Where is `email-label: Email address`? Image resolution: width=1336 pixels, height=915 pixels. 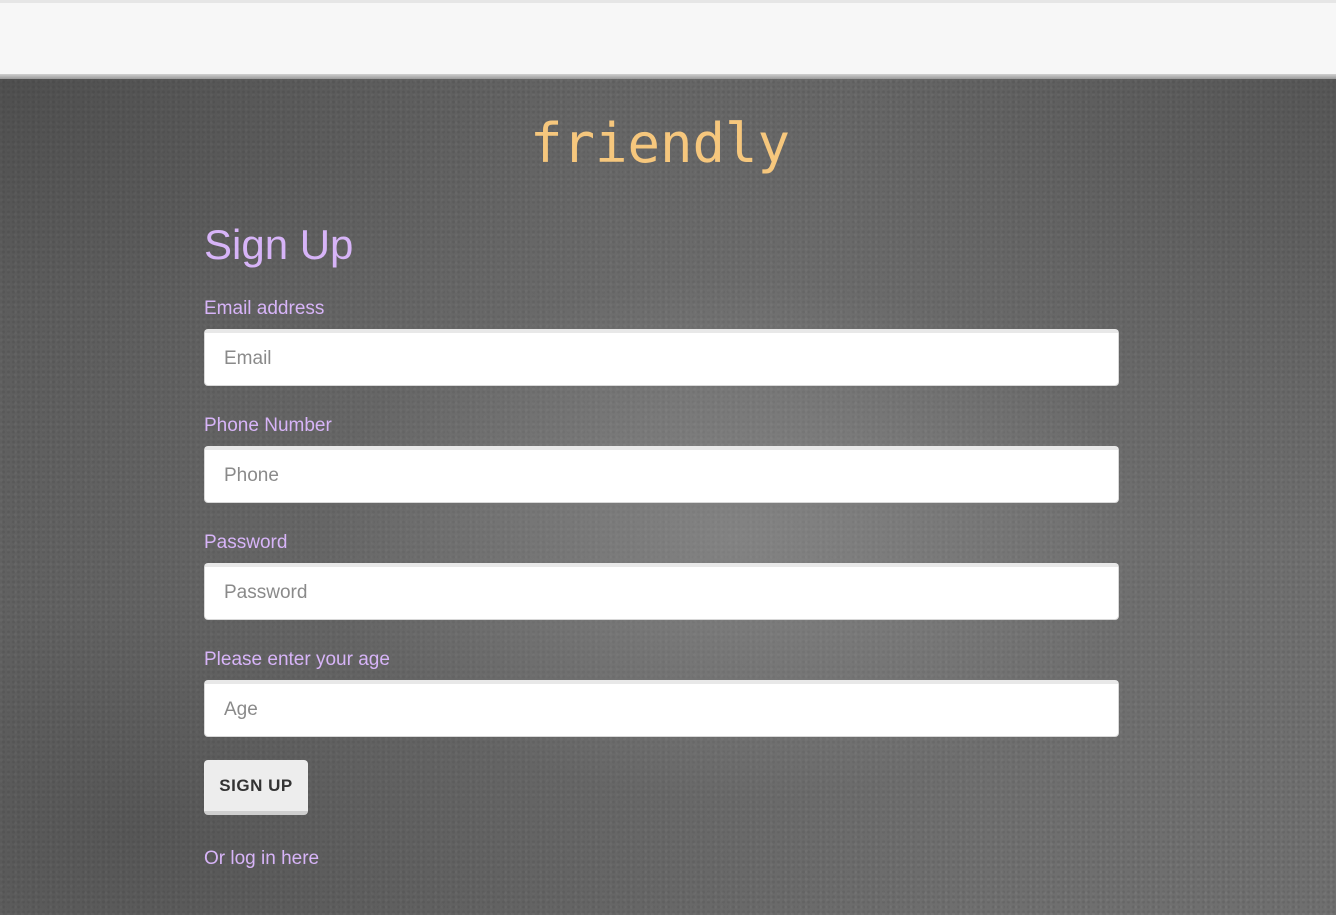
email-label: Email address is located at coordinates (264, 308).